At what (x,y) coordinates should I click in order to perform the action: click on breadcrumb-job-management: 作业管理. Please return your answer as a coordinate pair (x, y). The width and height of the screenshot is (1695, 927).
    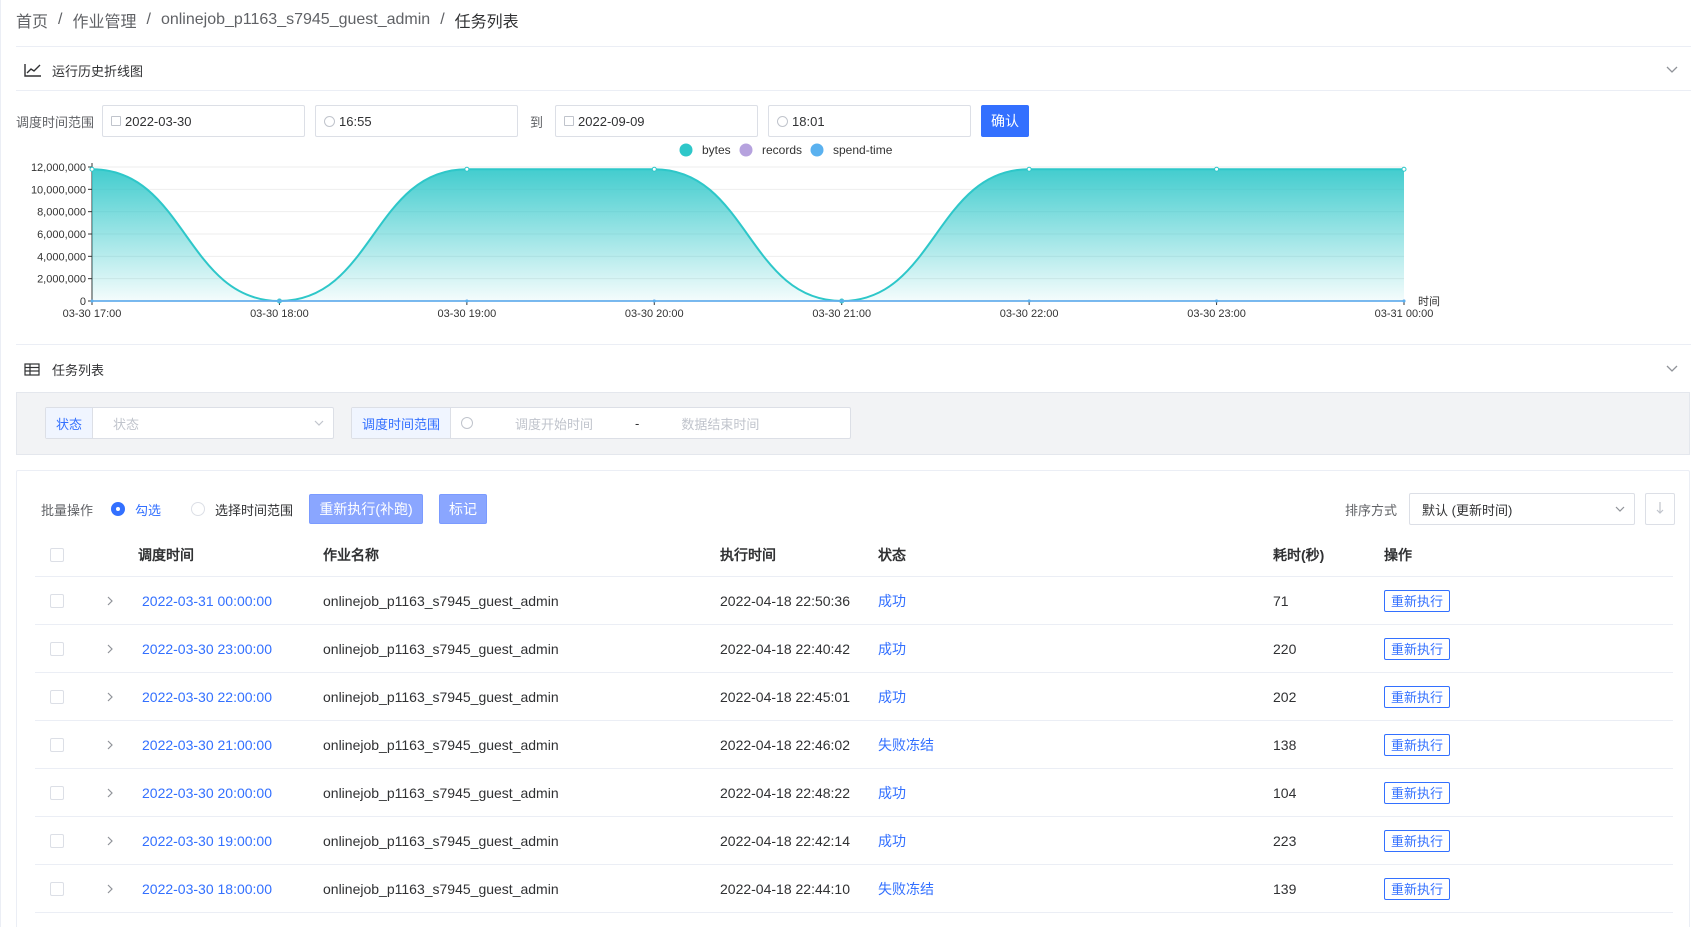
    Looking at the image, I should click on (104, 20).